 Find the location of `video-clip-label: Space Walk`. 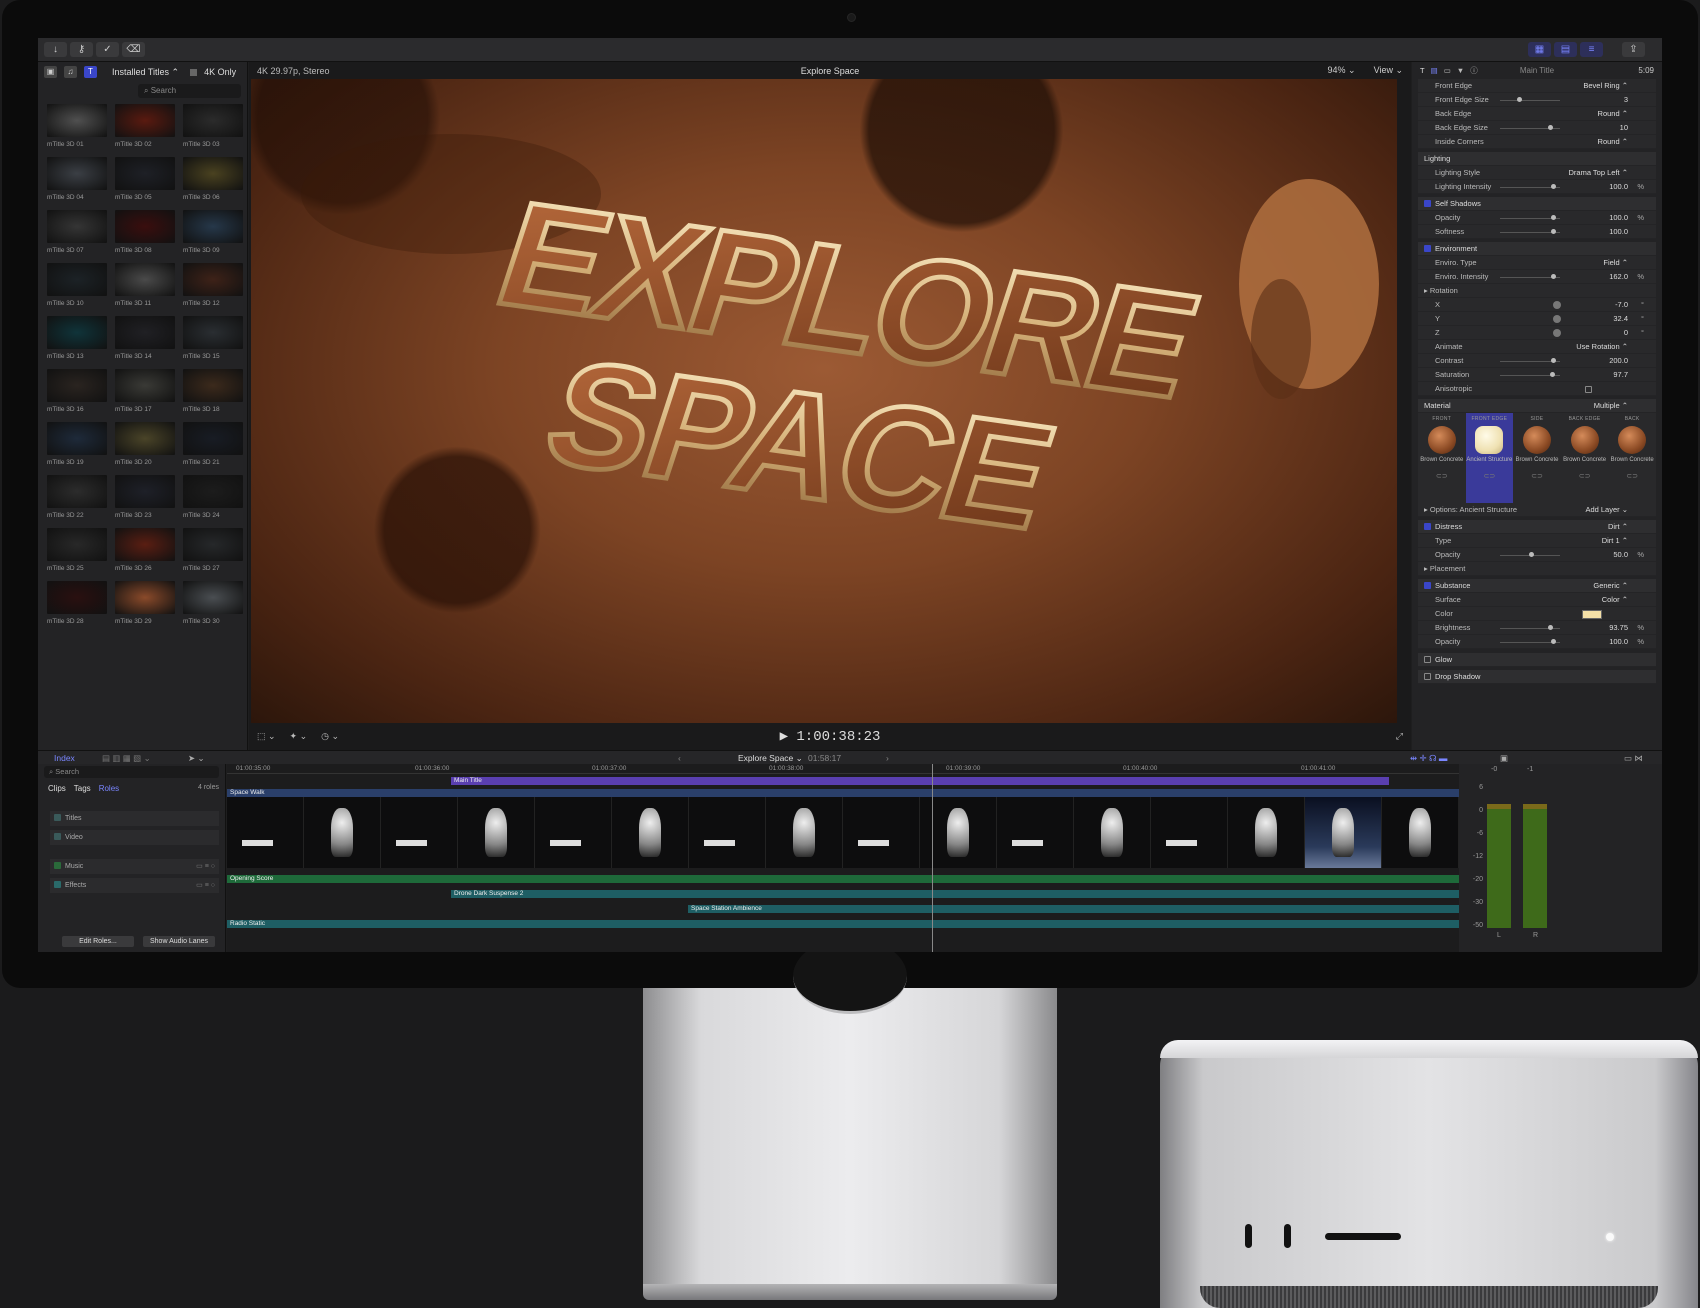

video-clip-label: Space Walk is located at coordinates (843, 793).